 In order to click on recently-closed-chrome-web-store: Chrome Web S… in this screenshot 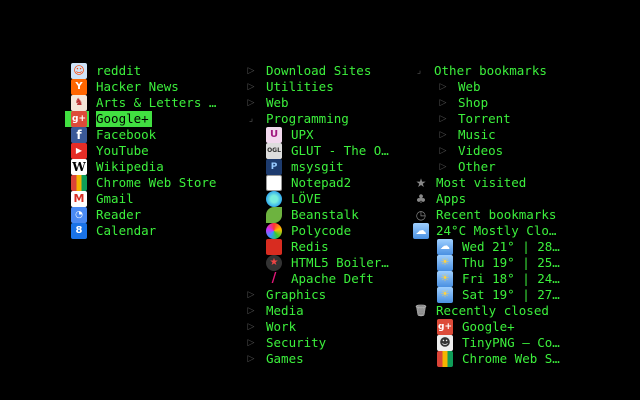, I will do `click(498, 359)`.